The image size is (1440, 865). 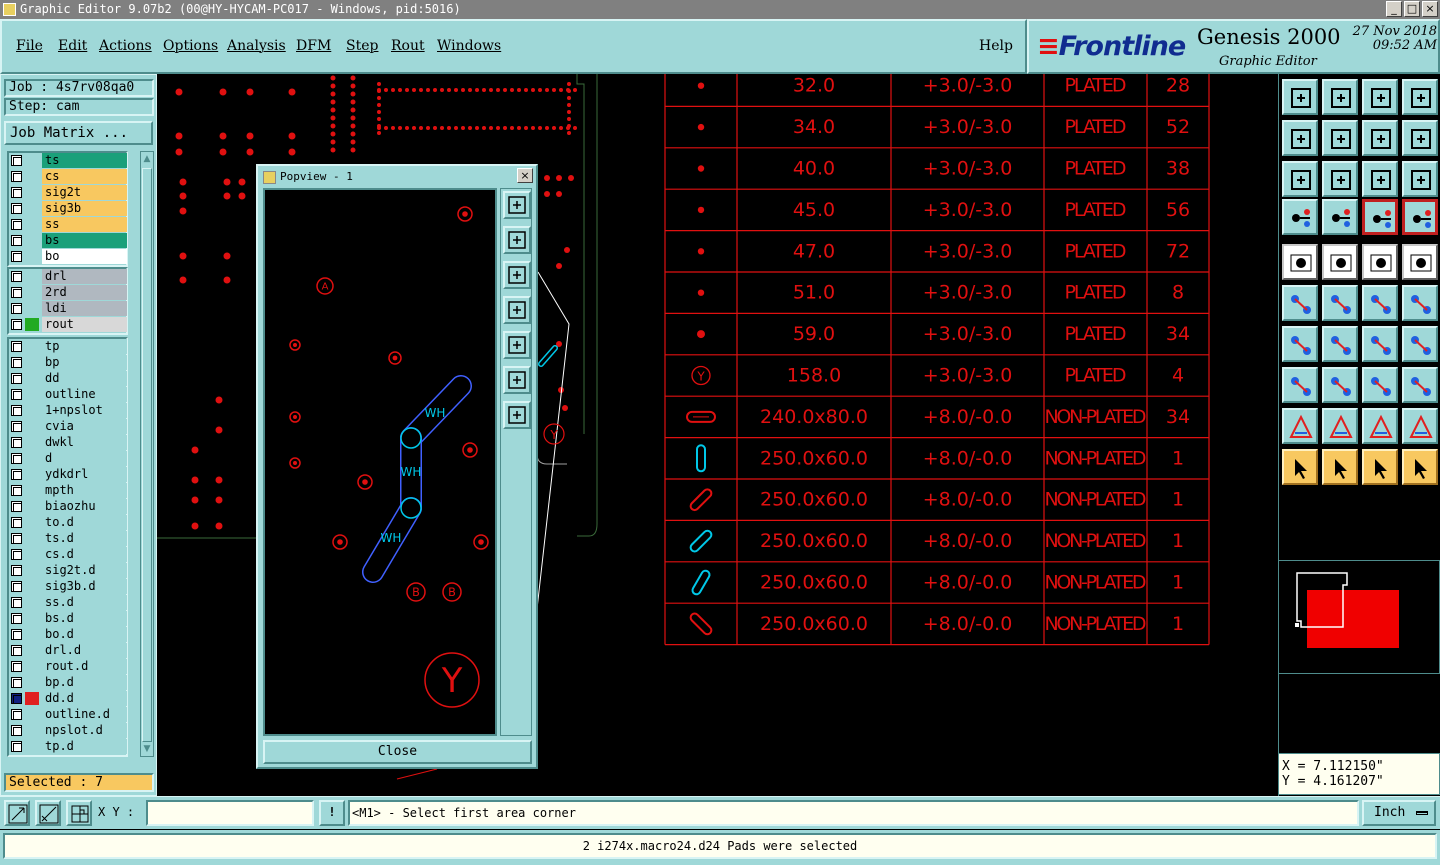 I want to click on scroll-thumb, so click(x=147, y=455).